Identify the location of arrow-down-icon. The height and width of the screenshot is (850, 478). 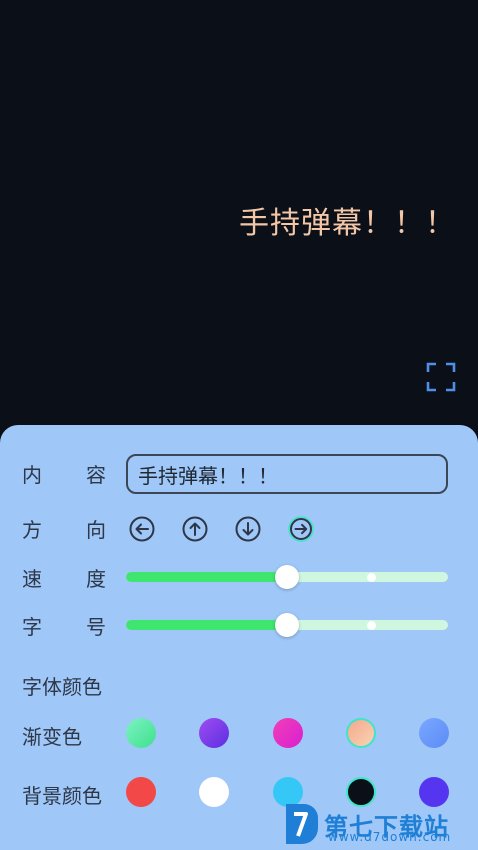
(248, 529).